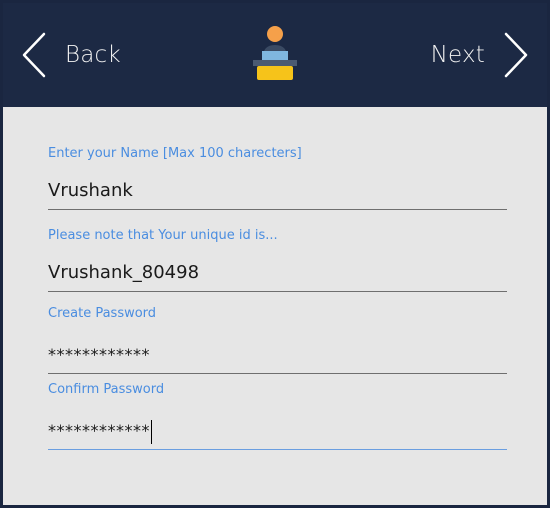  I want to click on next-button: Next, so click(480, 55).